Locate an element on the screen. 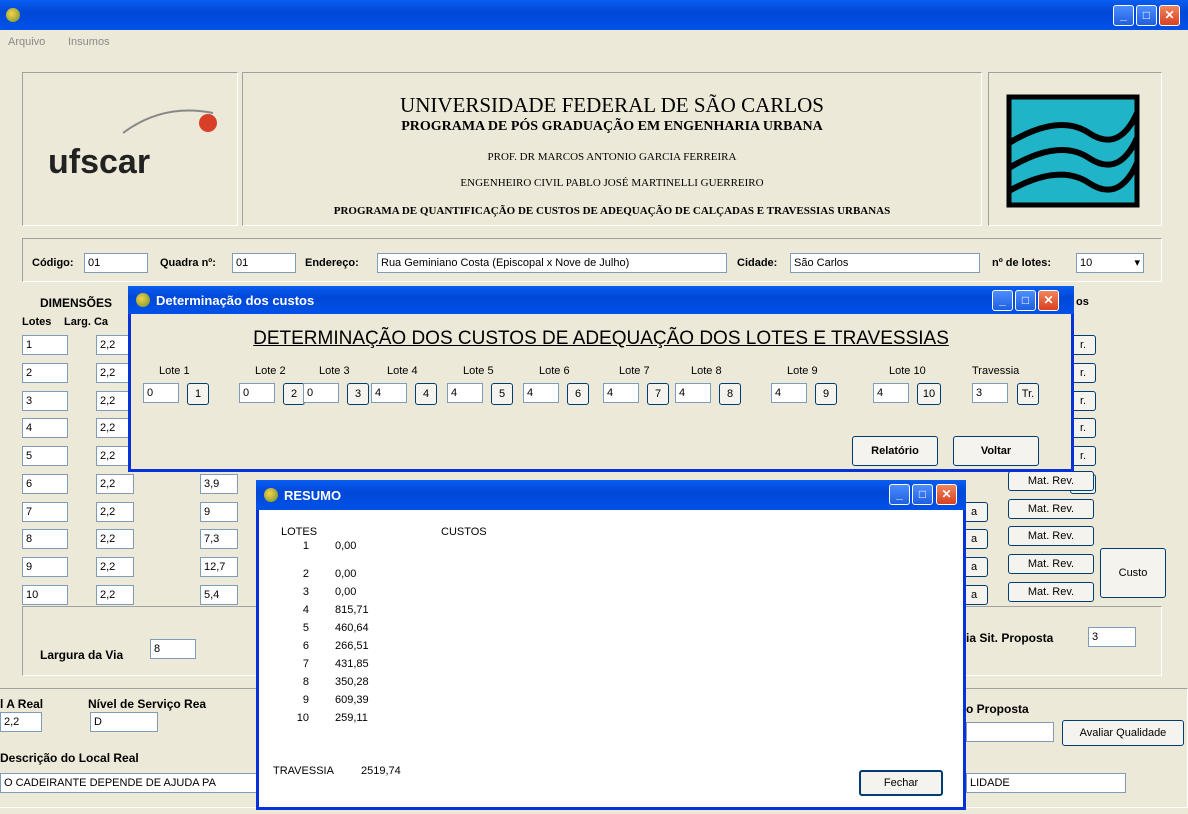 The image size is (1188, 814). resumo-col-lotes: LOTES is located at coordinates (299, 532).